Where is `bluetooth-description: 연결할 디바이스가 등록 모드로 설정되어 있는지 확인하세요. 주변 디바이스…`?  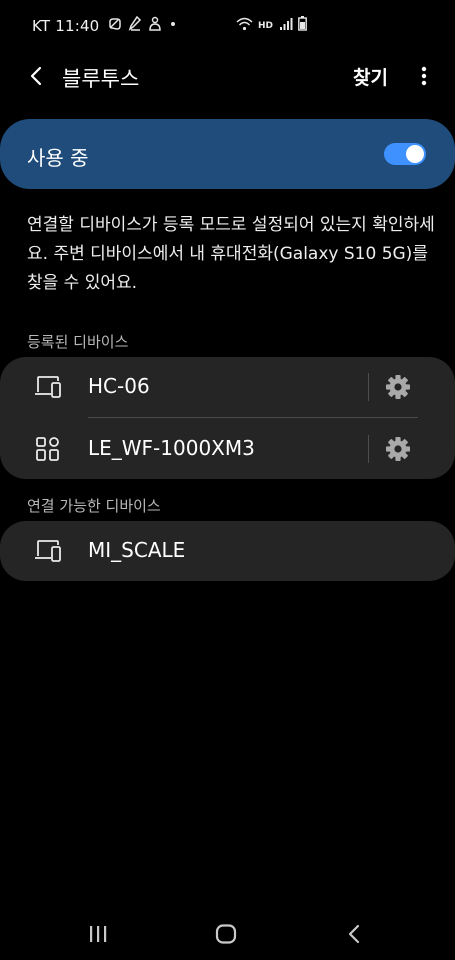
bluetooth-description: 연결할 디바이스가 등록 모드로 설정되어 있는지 확인하세요. 주변 디바이스… is located at coordinates (231, 254).